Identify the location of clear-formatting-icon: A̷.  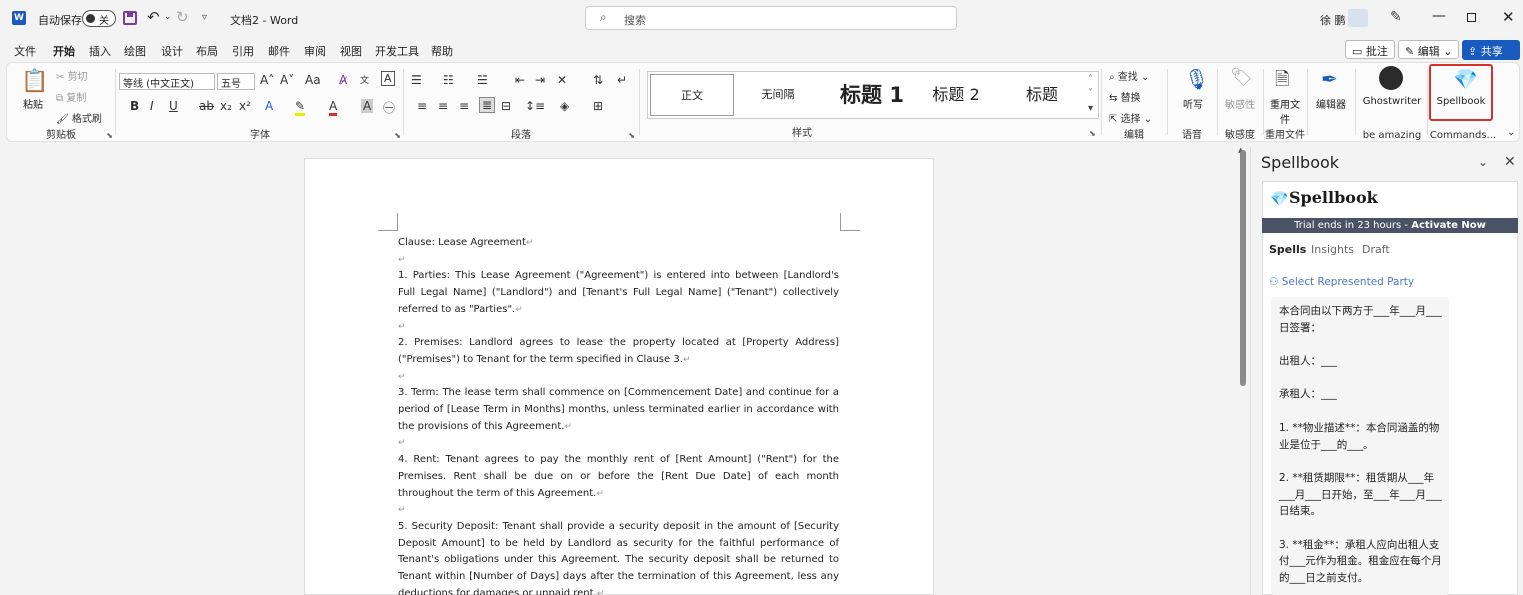
(343, 80).